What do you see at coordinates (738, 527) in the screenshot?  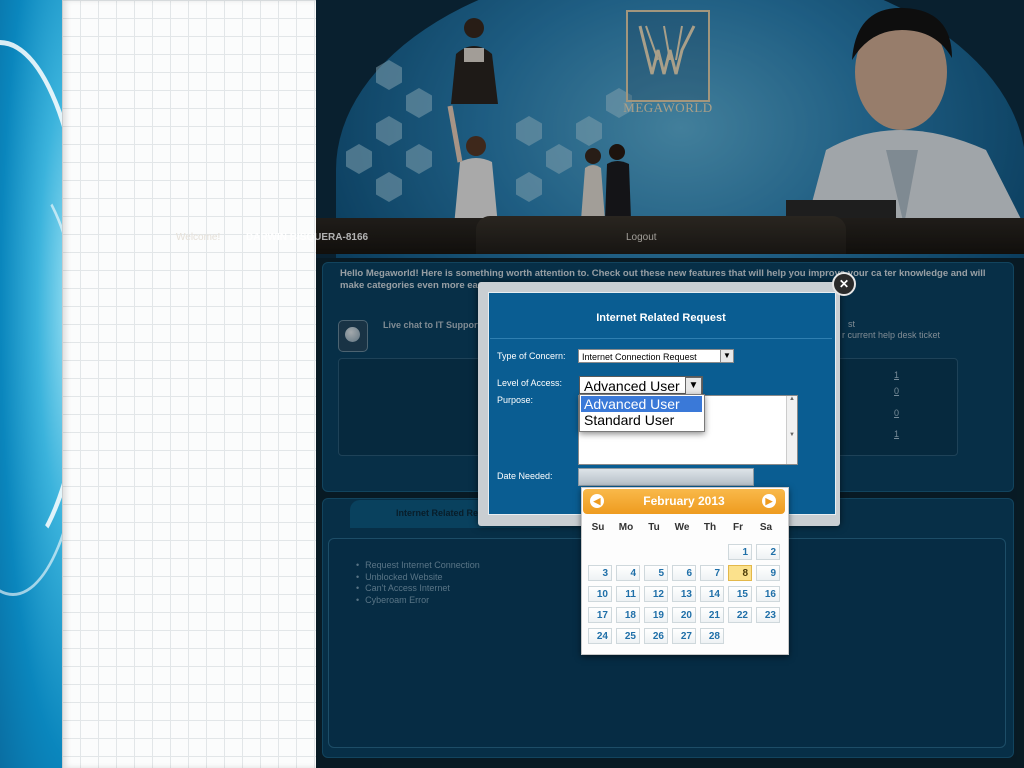 I see `calendar-weekday-label: Fr` at bounding box center [738, 527].